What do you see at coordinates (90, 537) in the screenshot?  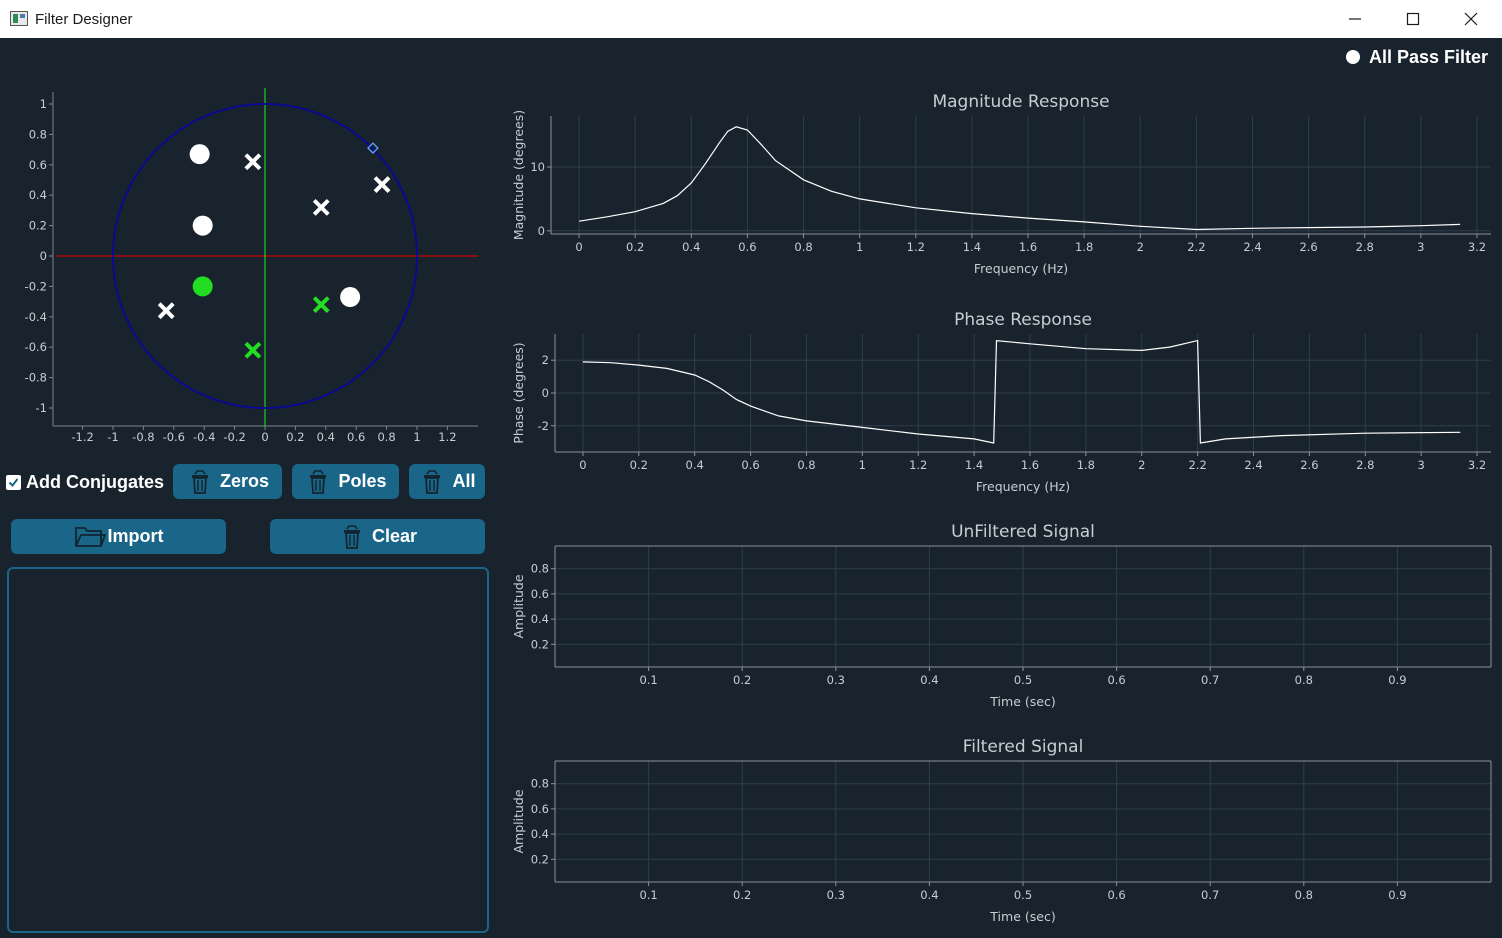 I see `folder-icon` at bounding box center [90, 537].